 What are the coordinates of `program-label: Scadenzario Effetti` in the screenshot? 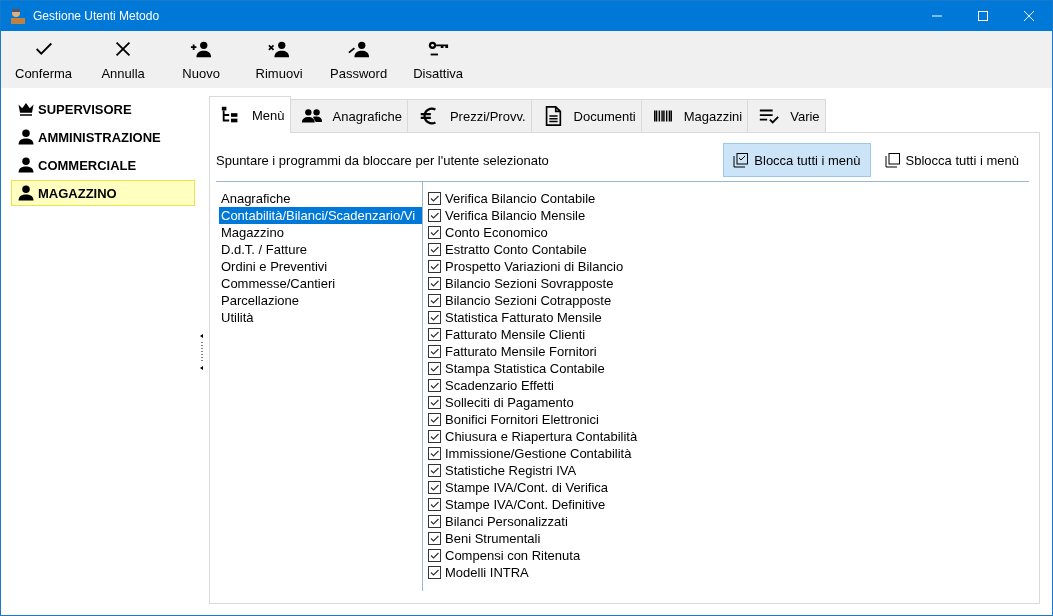 It's located at (499, 385).